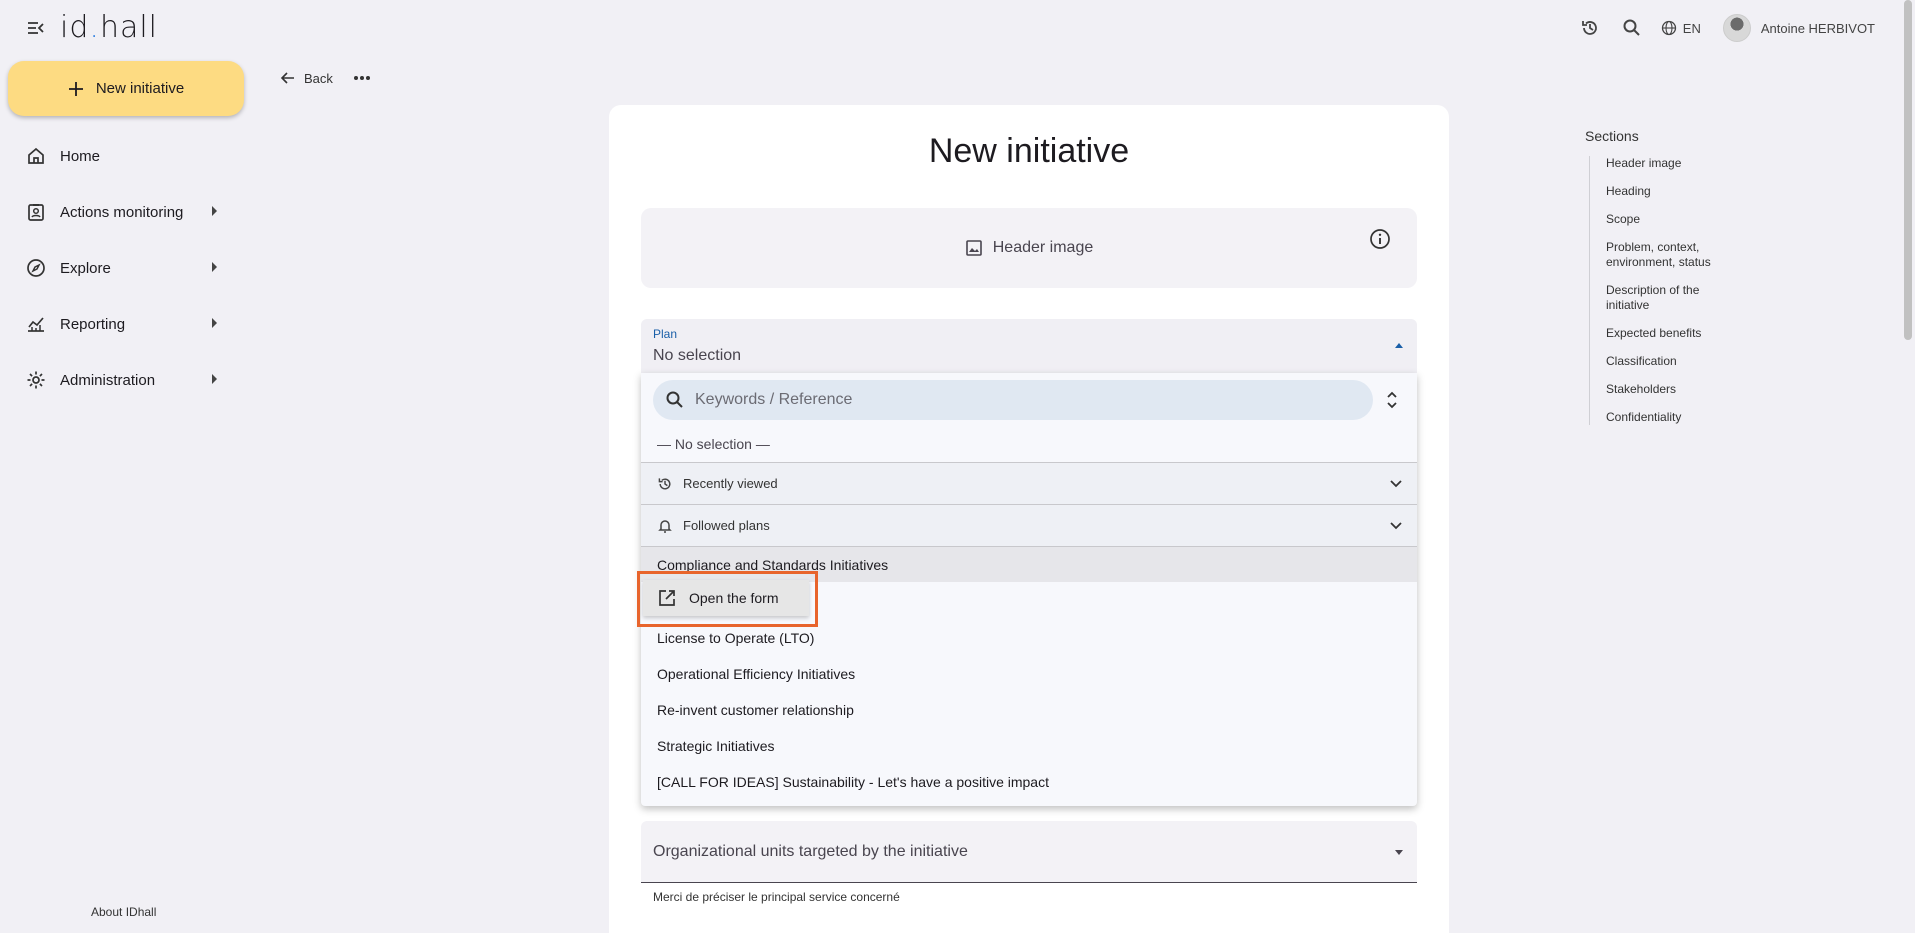 The image size is (1915, 933). I want to click on page-scrollbar, so click(1908, 170).